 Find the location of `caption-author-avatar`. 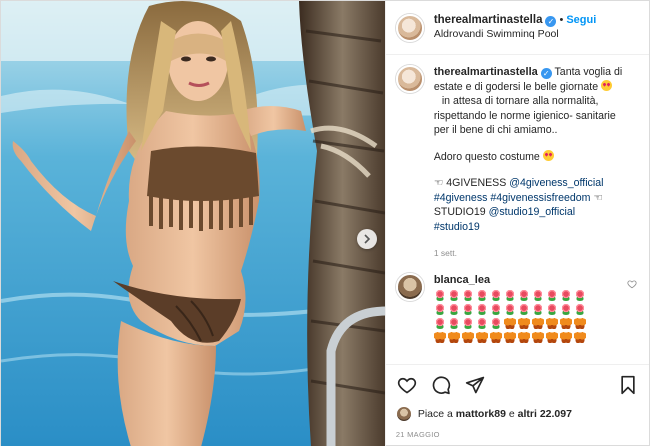

caption-author-avatar is located at coordinates (409, 79).